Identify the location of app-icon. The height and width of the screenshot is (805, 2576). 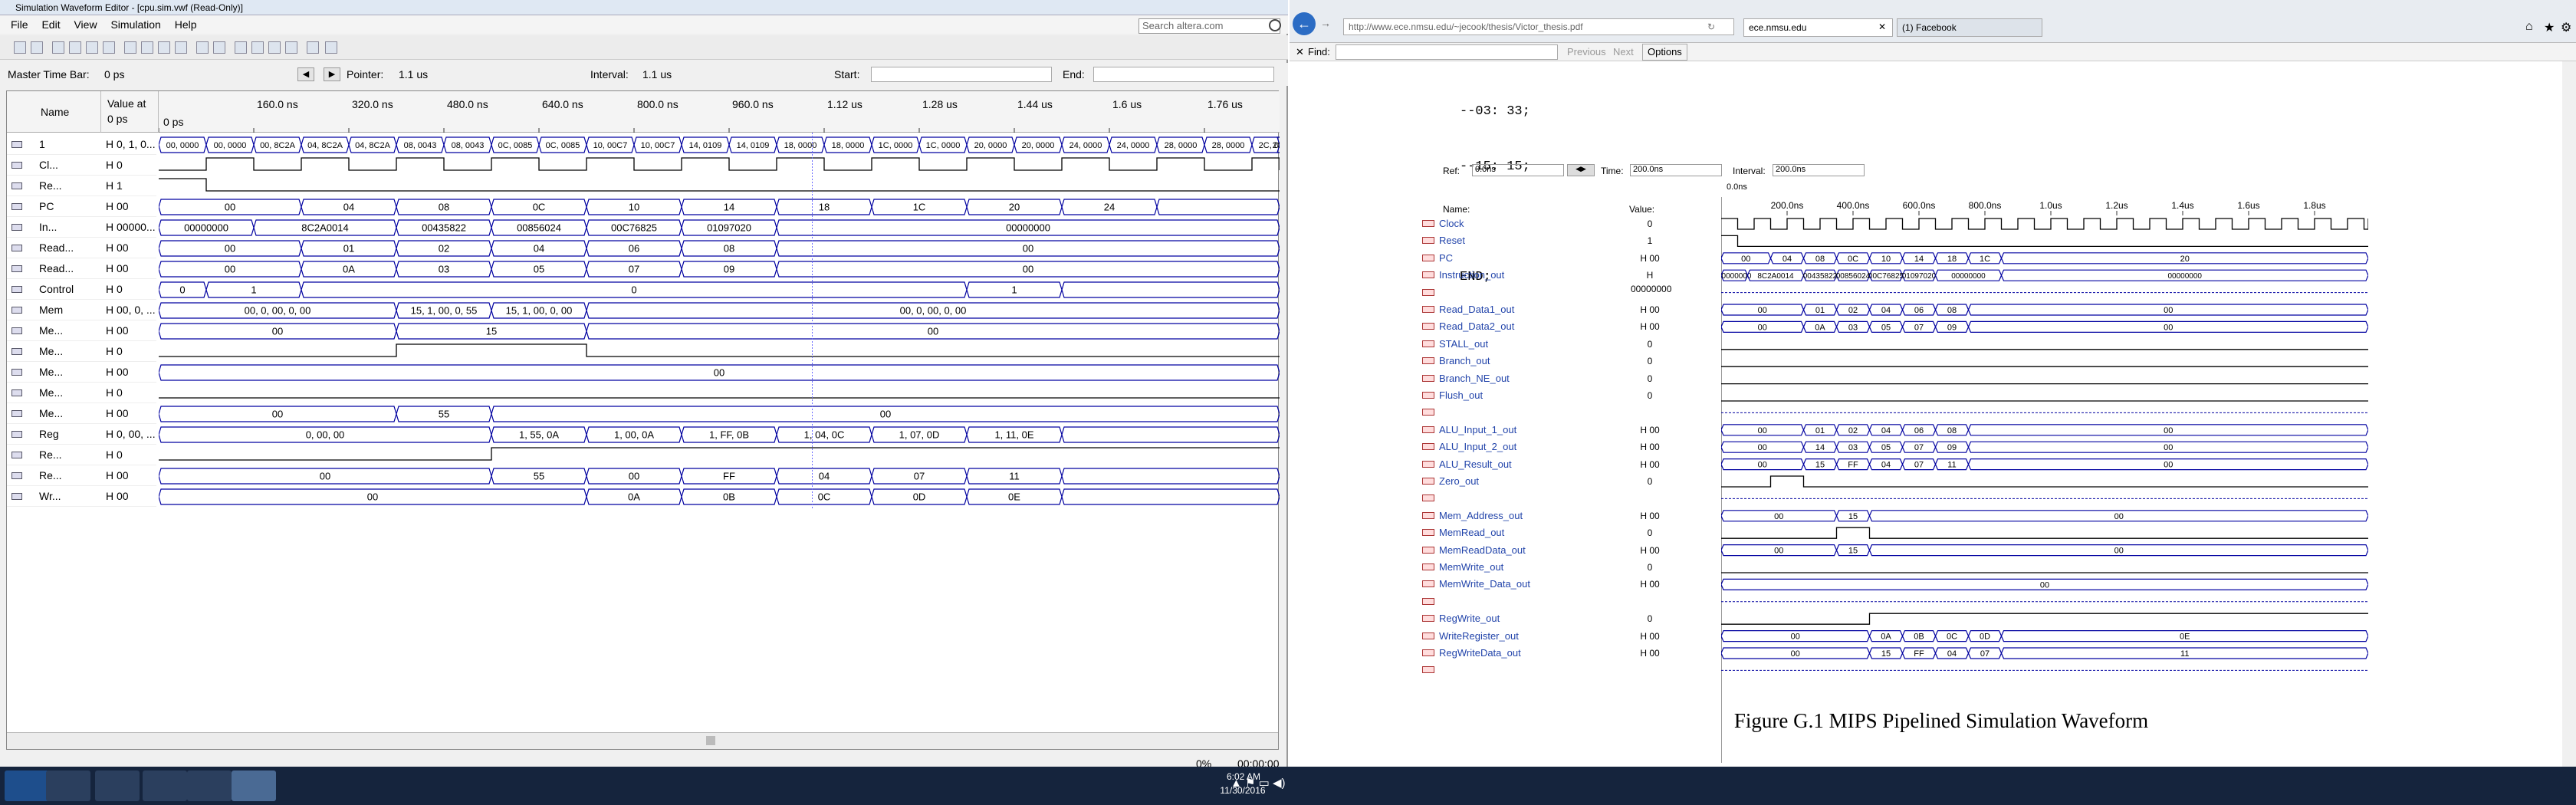
(209, 785).